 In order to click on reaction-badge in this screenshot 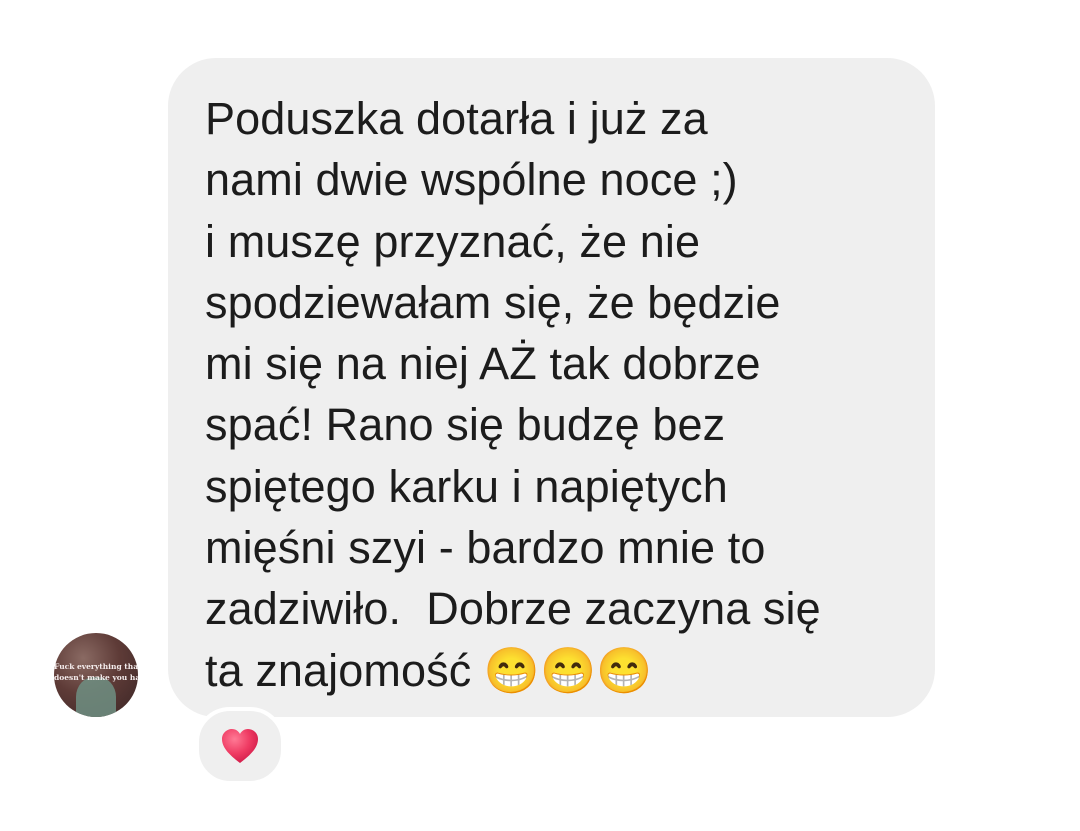, I will do `click(240, 746)`.